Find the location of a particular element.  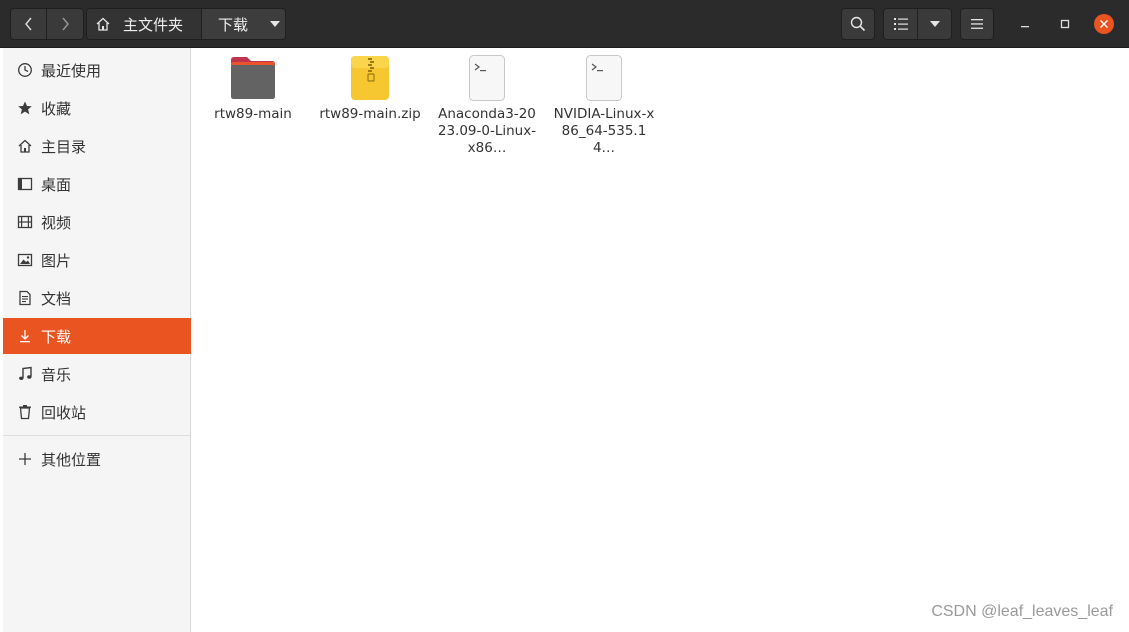

sidebar-item-pictures: 图片 is located at coordinates (97, 260).